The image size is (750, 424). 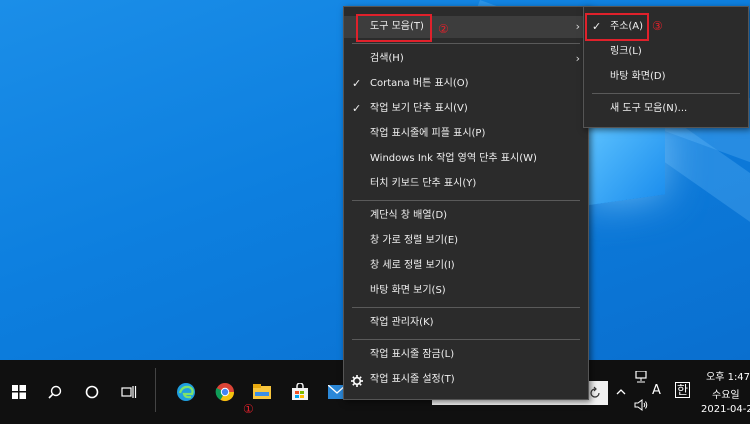 I want to click on menu-item-label: Cortana 버튼 표시(O), so click(x=419, y=83).